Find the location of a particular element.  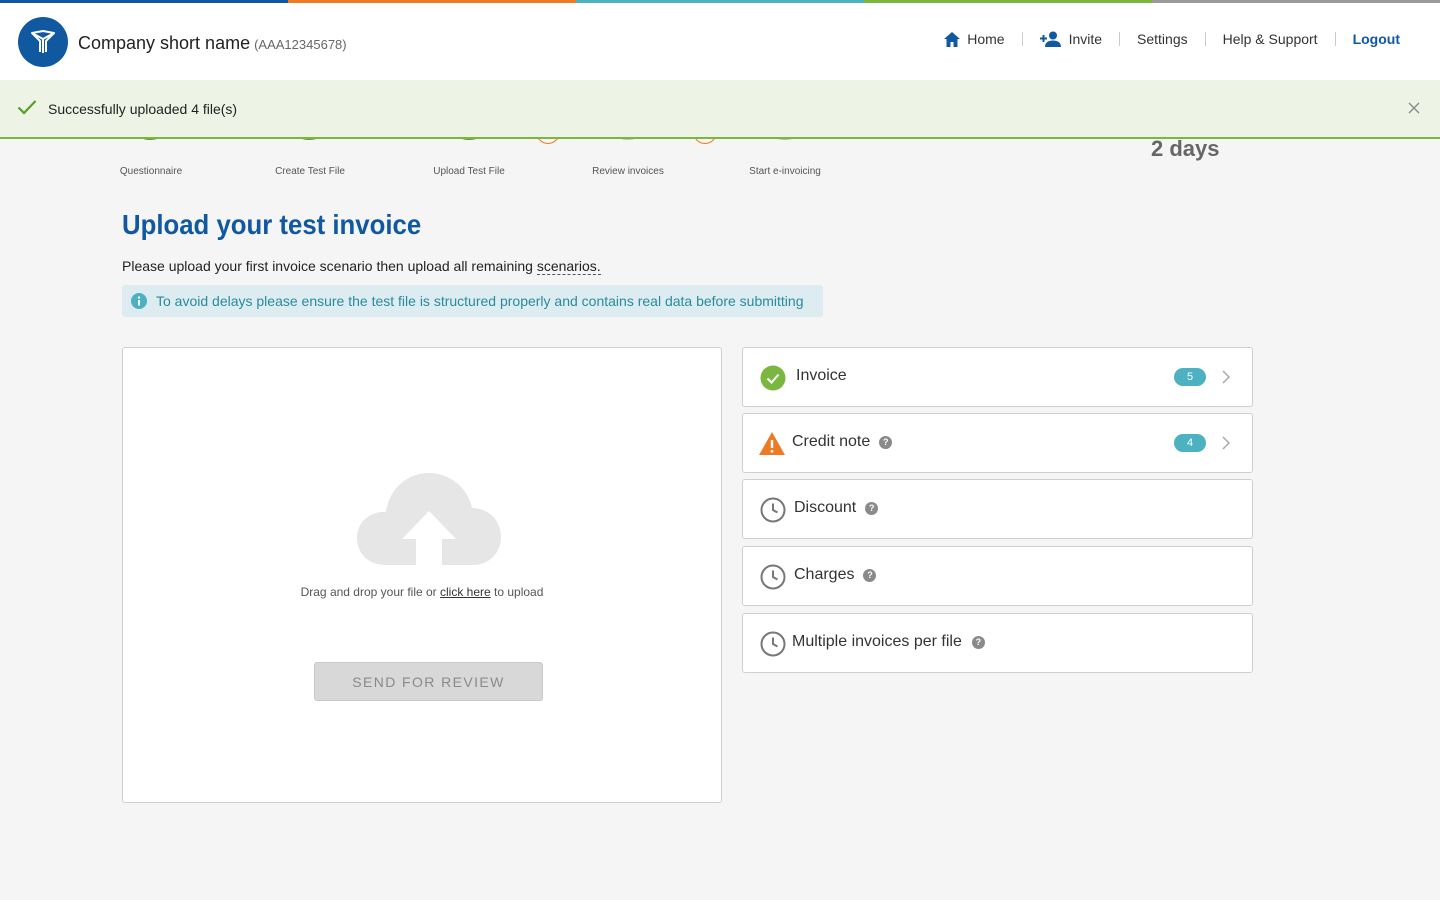

scenario-count-badge: 4 is located at coordinates (1190, 443).